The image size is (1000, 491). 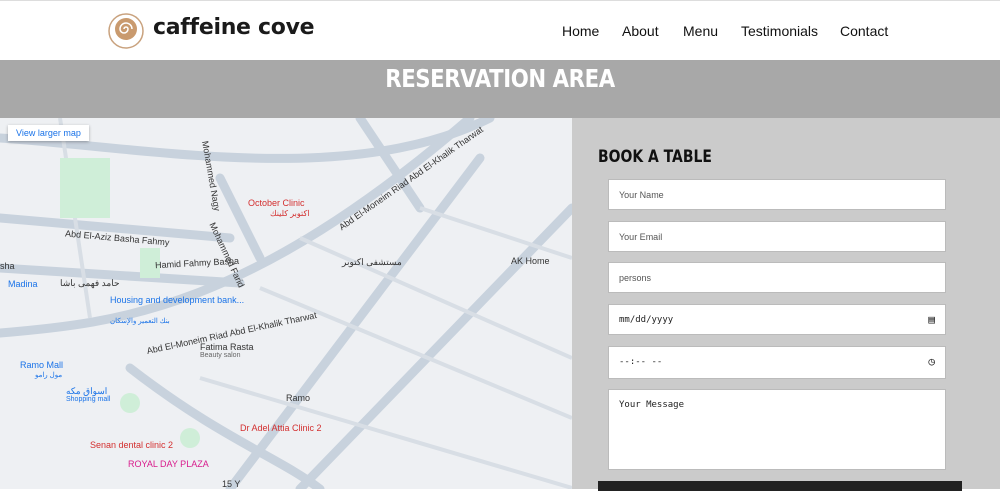 What do you see at coordinates (780, 486) in the screenshot?
I see `submit-button` at bounding box center [780, 486].